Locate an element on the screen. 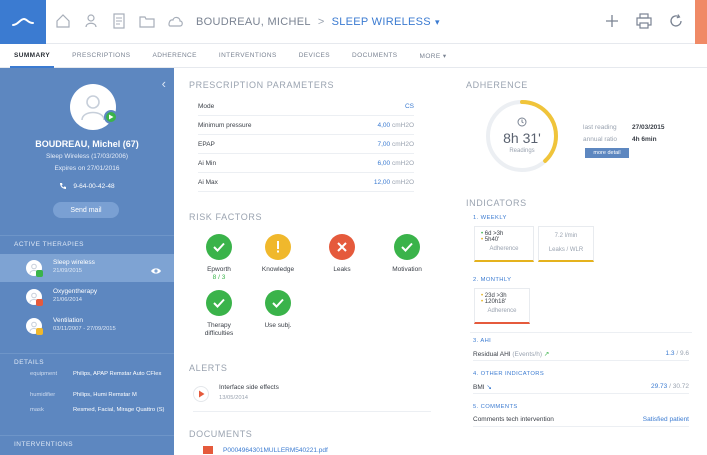  refresh-icon is located at coordinates (676, 21).